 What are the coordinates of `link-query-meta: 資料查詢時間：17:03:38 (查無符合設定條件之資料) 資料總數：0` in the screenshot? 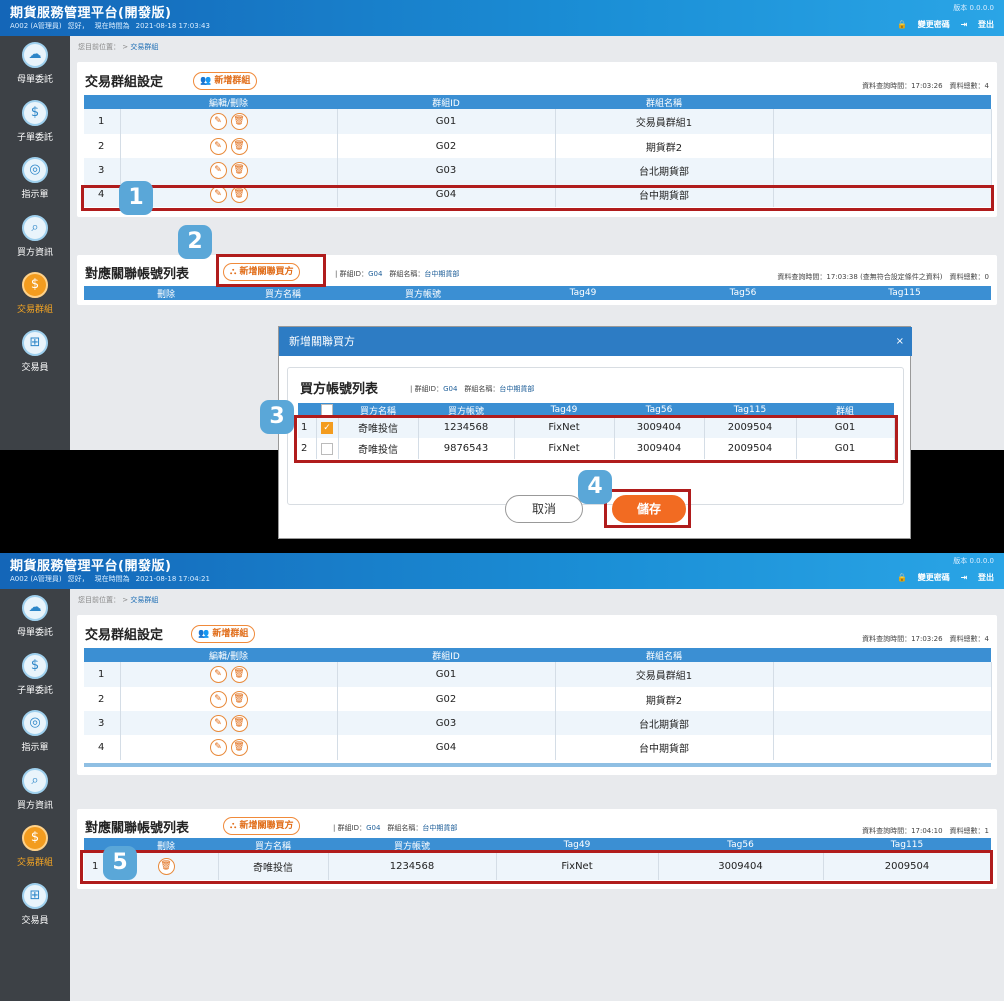 It's located at (883, 277).